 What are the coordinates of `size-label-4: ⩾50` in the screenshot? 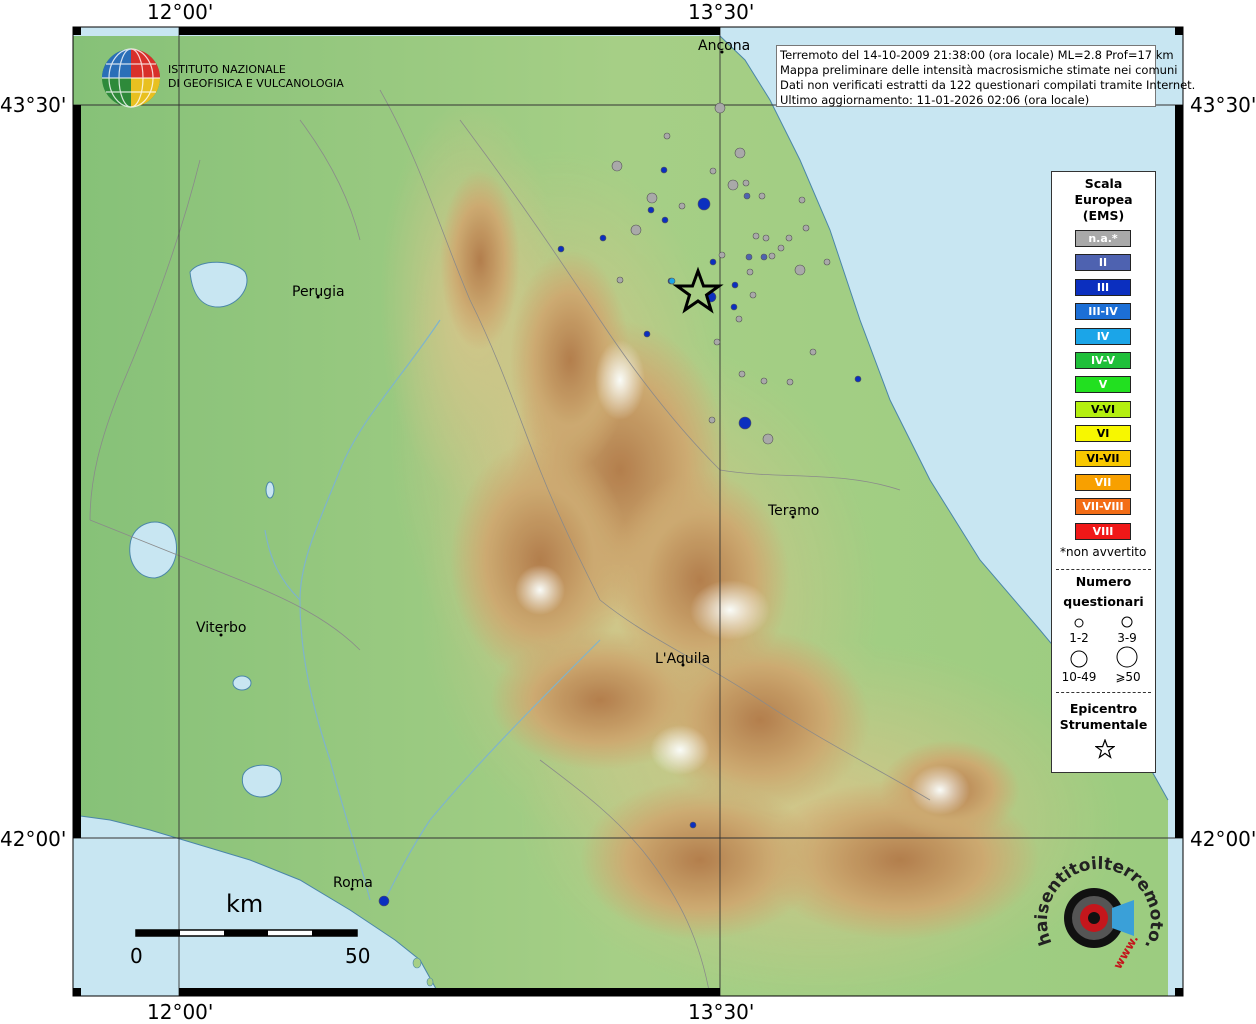 It's located at (1128, 677).